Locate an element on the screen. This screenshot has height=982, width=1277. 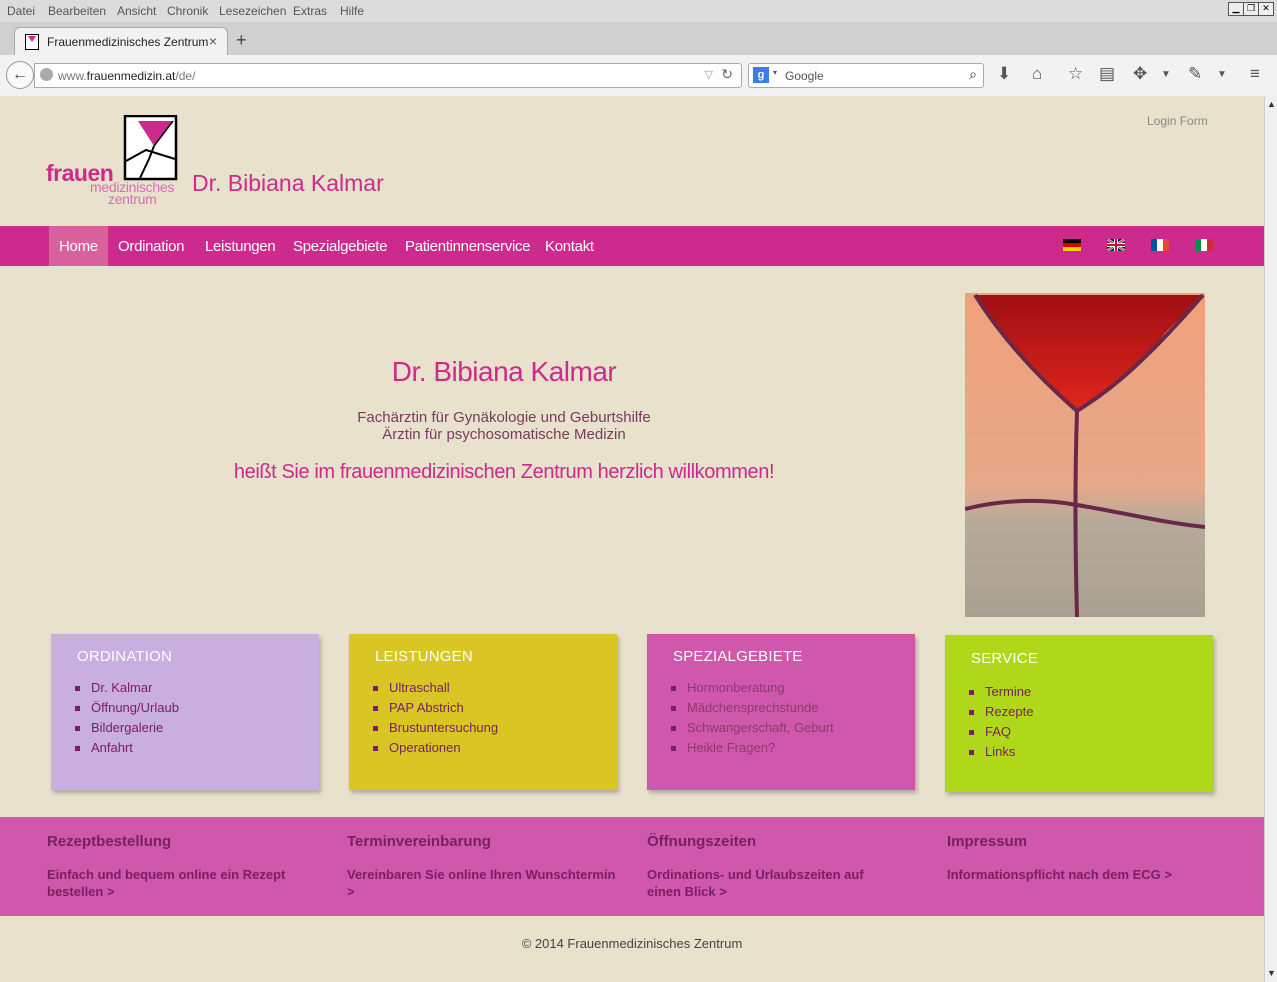
search-bar: g ▾ Google ⌕ is located at coordinates (866, 75).